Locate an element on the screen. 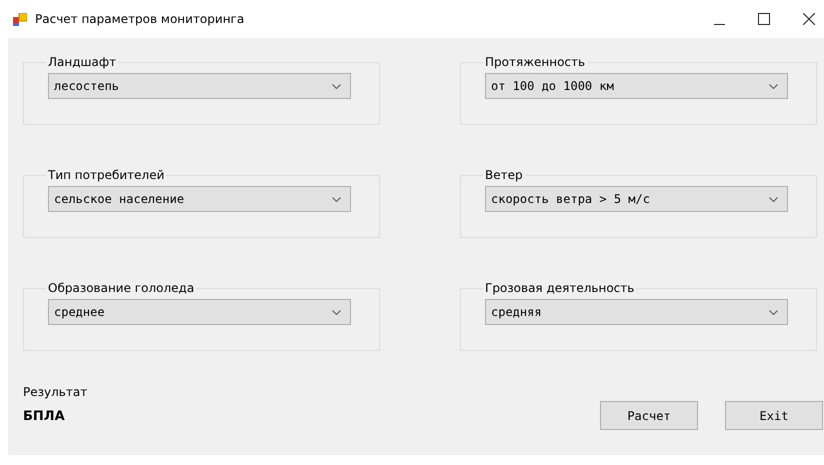 This screenshot has height=465, width=824. group-label: Образование гололеда is located at coordinates (121, 288).